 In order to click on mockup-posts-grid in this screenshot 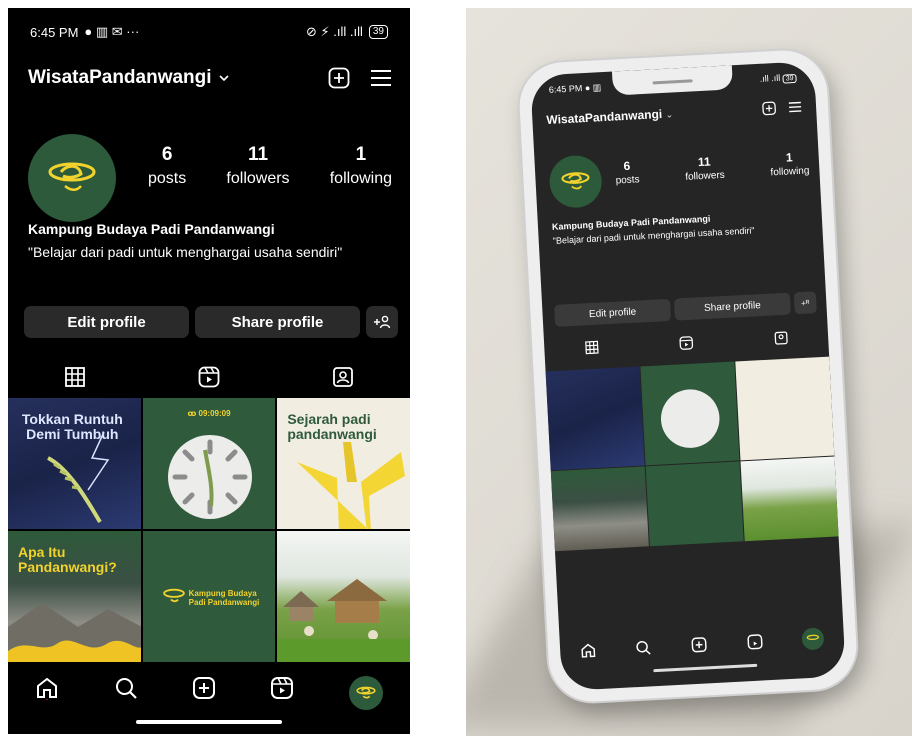, I will do `click(692, 454)`.